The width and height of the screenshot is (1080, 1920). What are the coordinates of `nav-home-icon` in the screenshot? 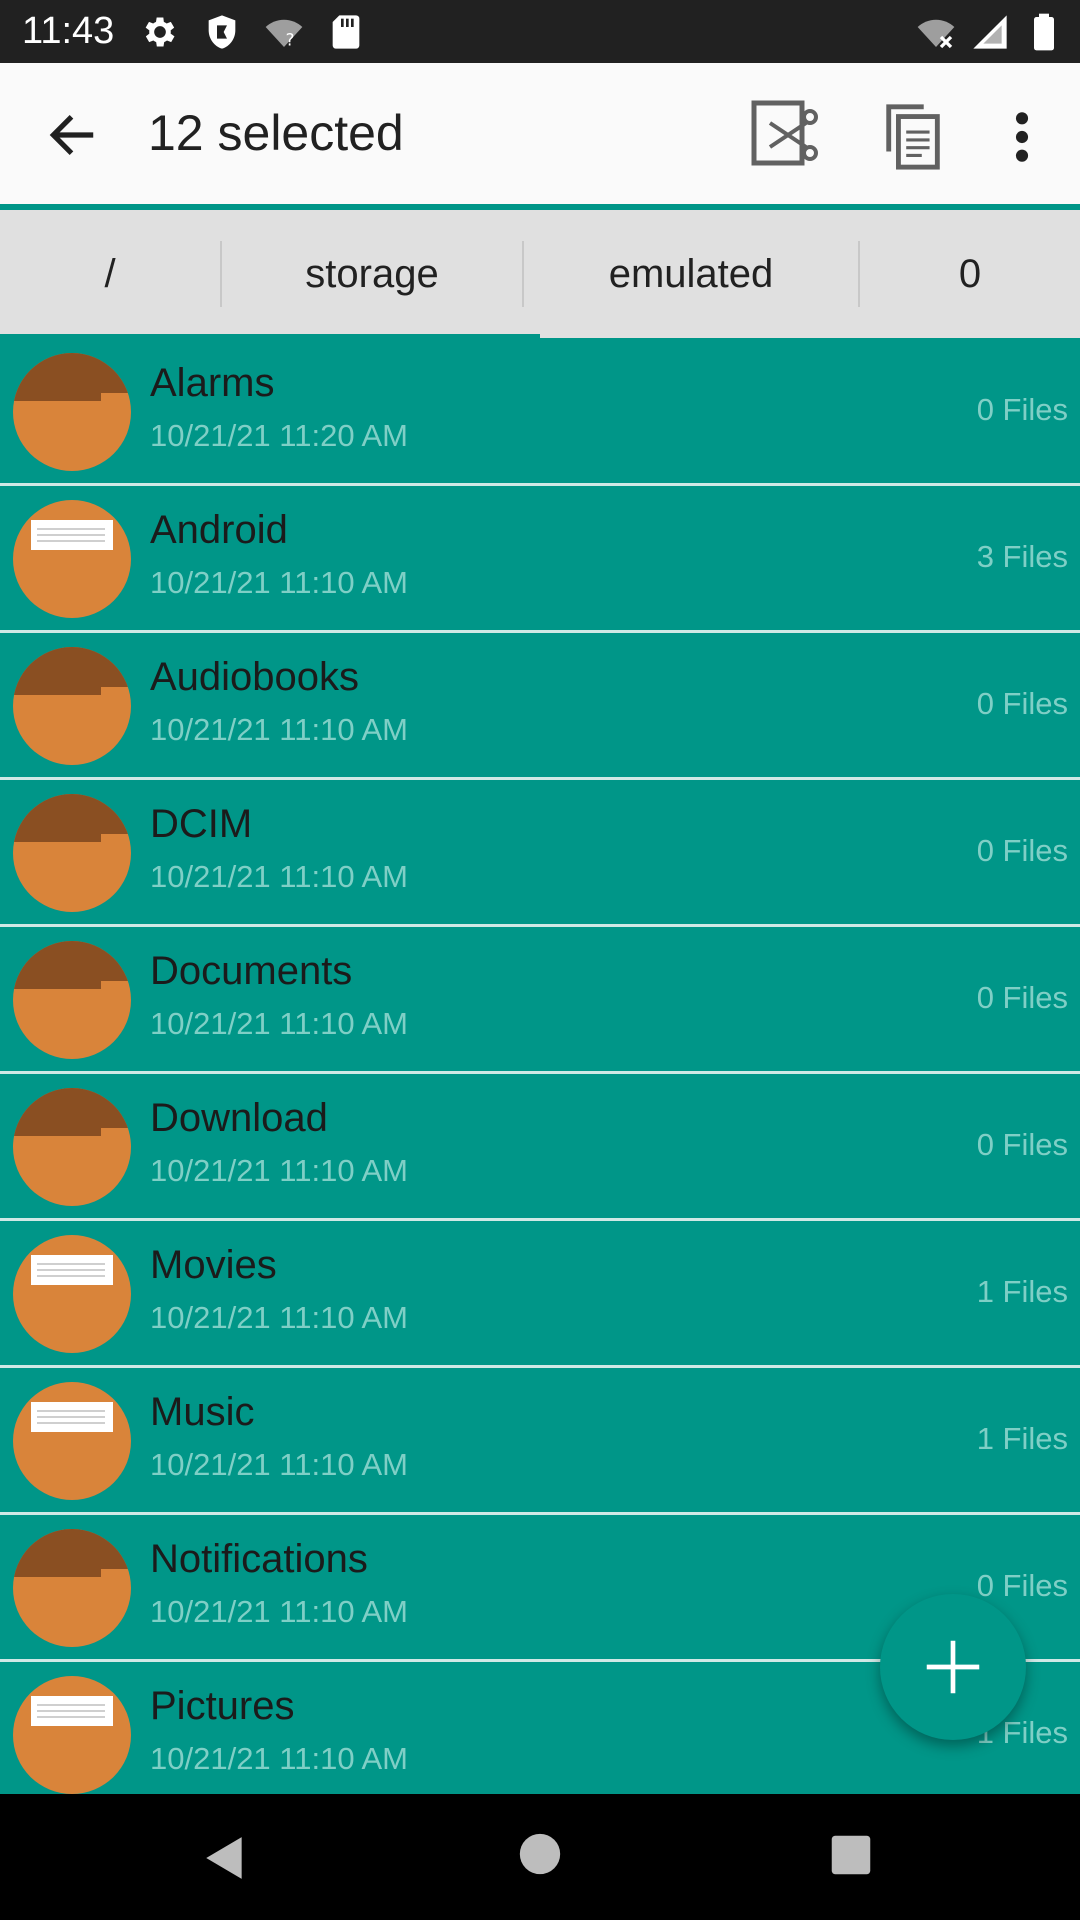 It's located at (540, 1854).